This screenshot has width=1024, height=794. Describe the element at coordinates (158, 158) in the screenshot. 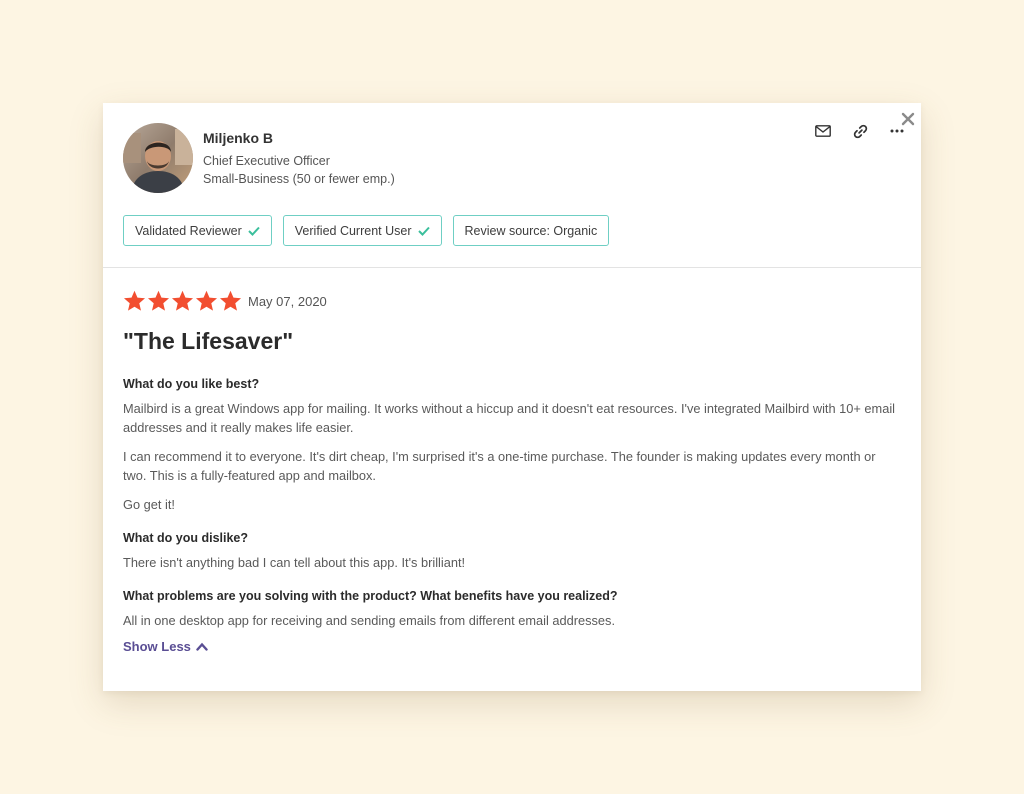

I see `avatar` at that location.